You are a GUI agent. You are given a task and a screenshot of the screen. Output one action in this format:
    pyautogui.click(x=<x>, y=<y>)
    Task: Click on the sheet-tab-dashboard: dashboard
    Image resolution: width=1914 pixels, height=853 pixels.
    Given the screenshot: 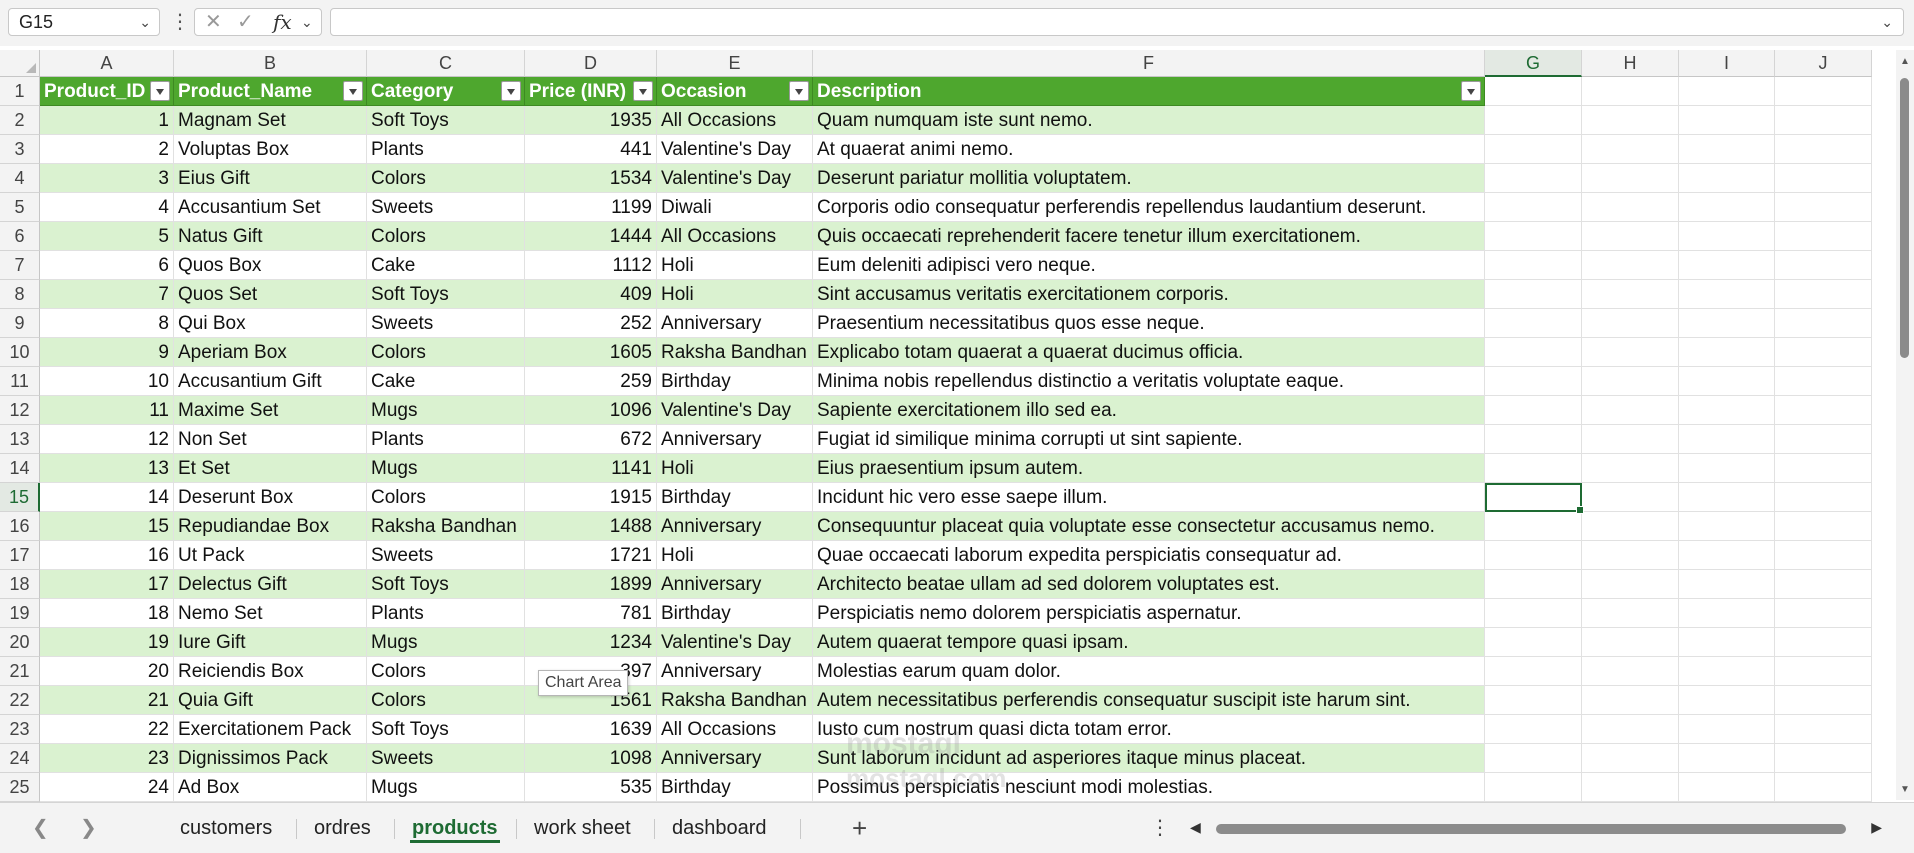 What is the action you would take?
    pyautogui.click(x=719, y=828)
    